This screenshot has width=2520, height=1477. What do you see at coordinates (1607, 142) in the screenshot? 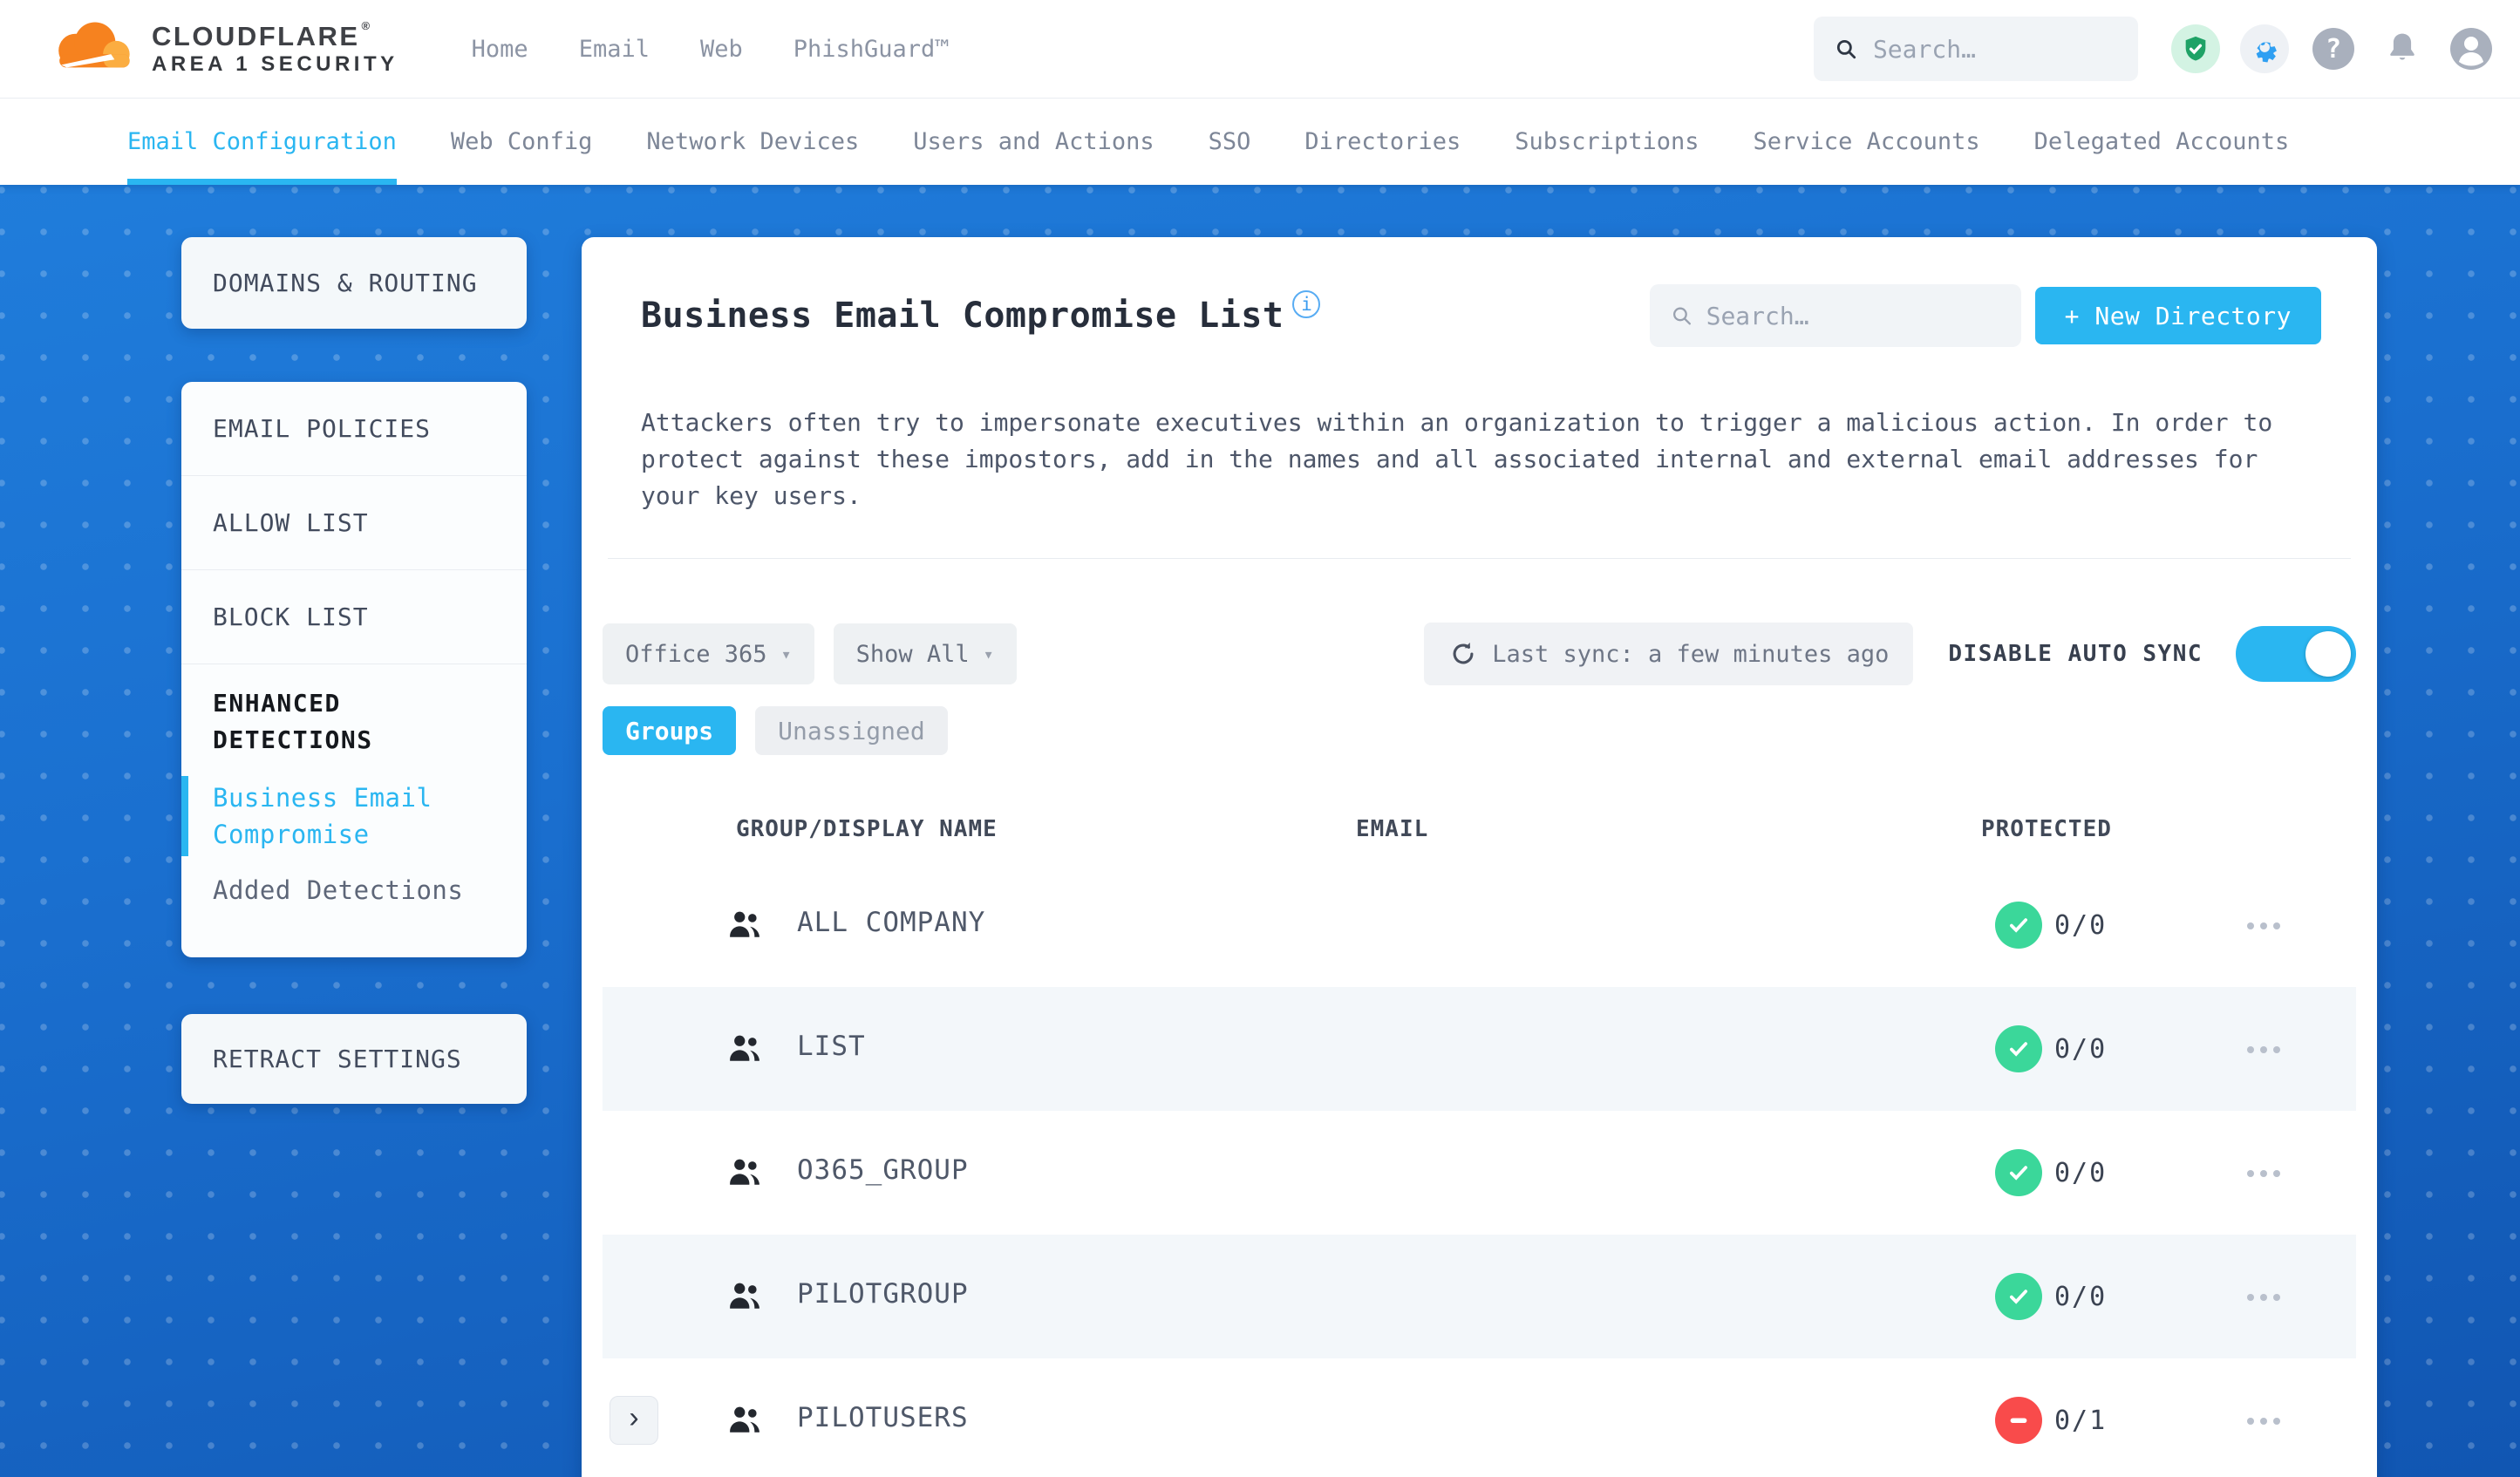
I see `secondary-nav-item: Subscriptions` at bounding box center [1607, 142].